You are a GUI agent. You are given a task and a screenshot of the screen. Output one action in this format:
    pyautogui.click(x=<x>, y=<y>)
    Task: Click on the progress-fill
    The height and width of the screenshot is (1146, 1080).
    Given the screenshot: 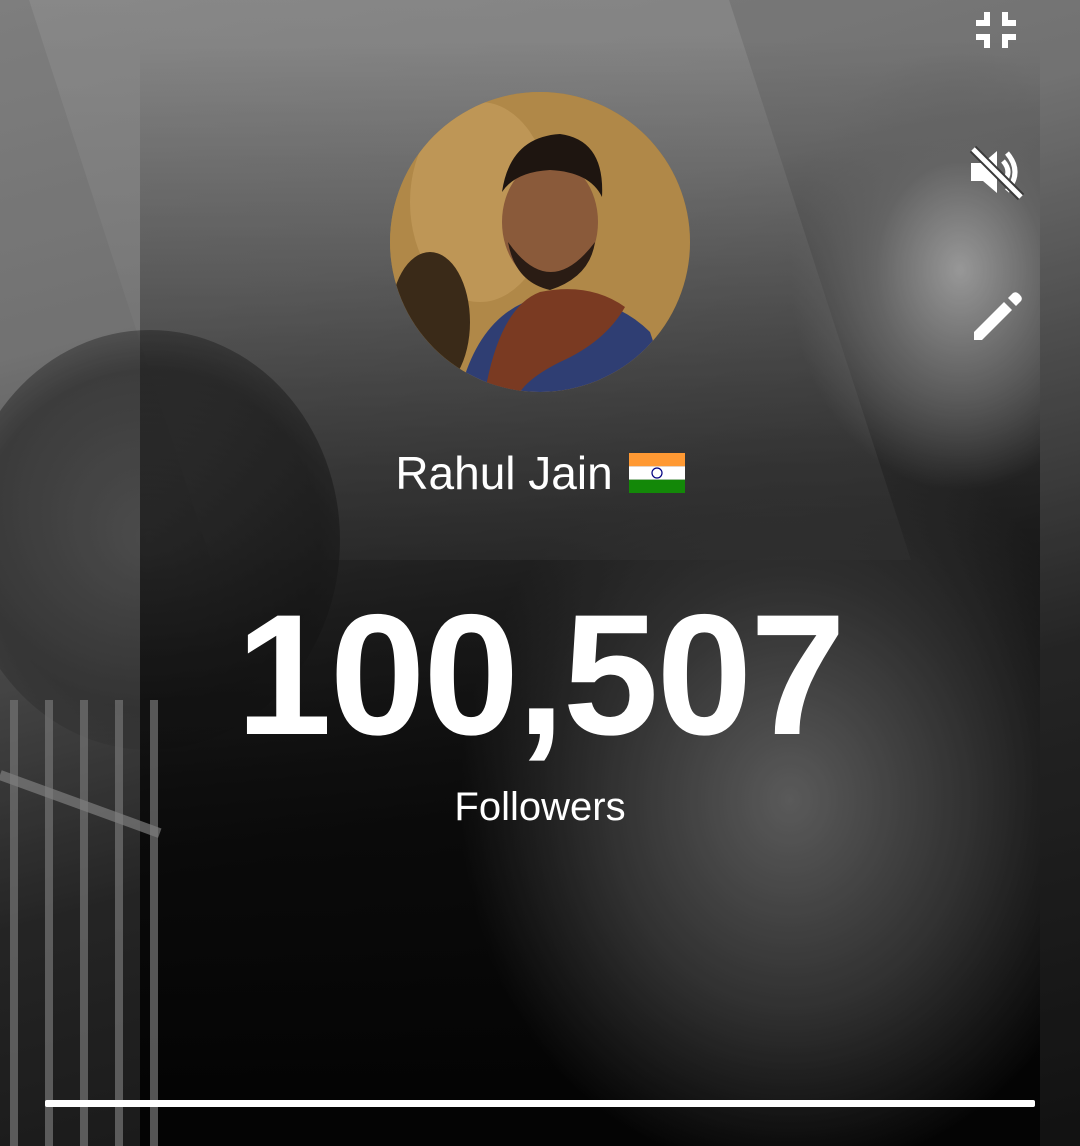 What is the action you would take?
    pyautogui.click(x=540, y=1103)
    